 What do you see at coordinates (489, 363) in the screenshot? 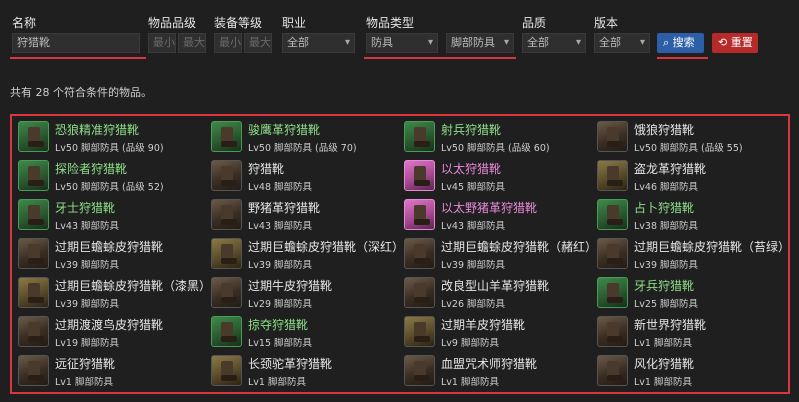
I see `item-name: 血盟咒术师狩猎靴` at bounding box center [489, 363].